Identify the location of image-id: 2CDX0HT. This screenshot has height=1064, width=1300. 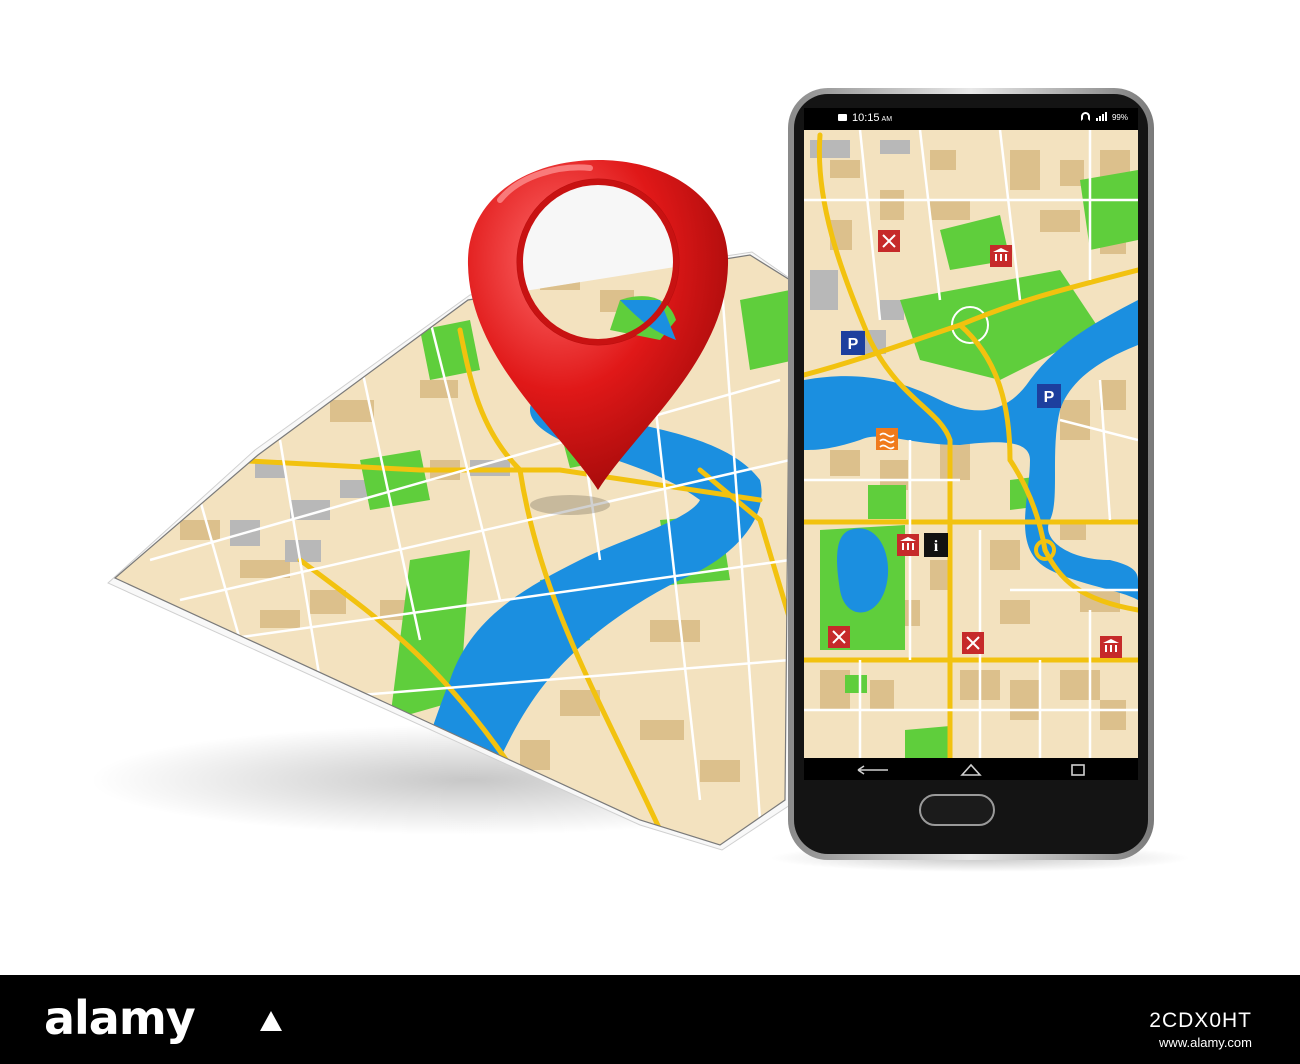
(1200, 1020).